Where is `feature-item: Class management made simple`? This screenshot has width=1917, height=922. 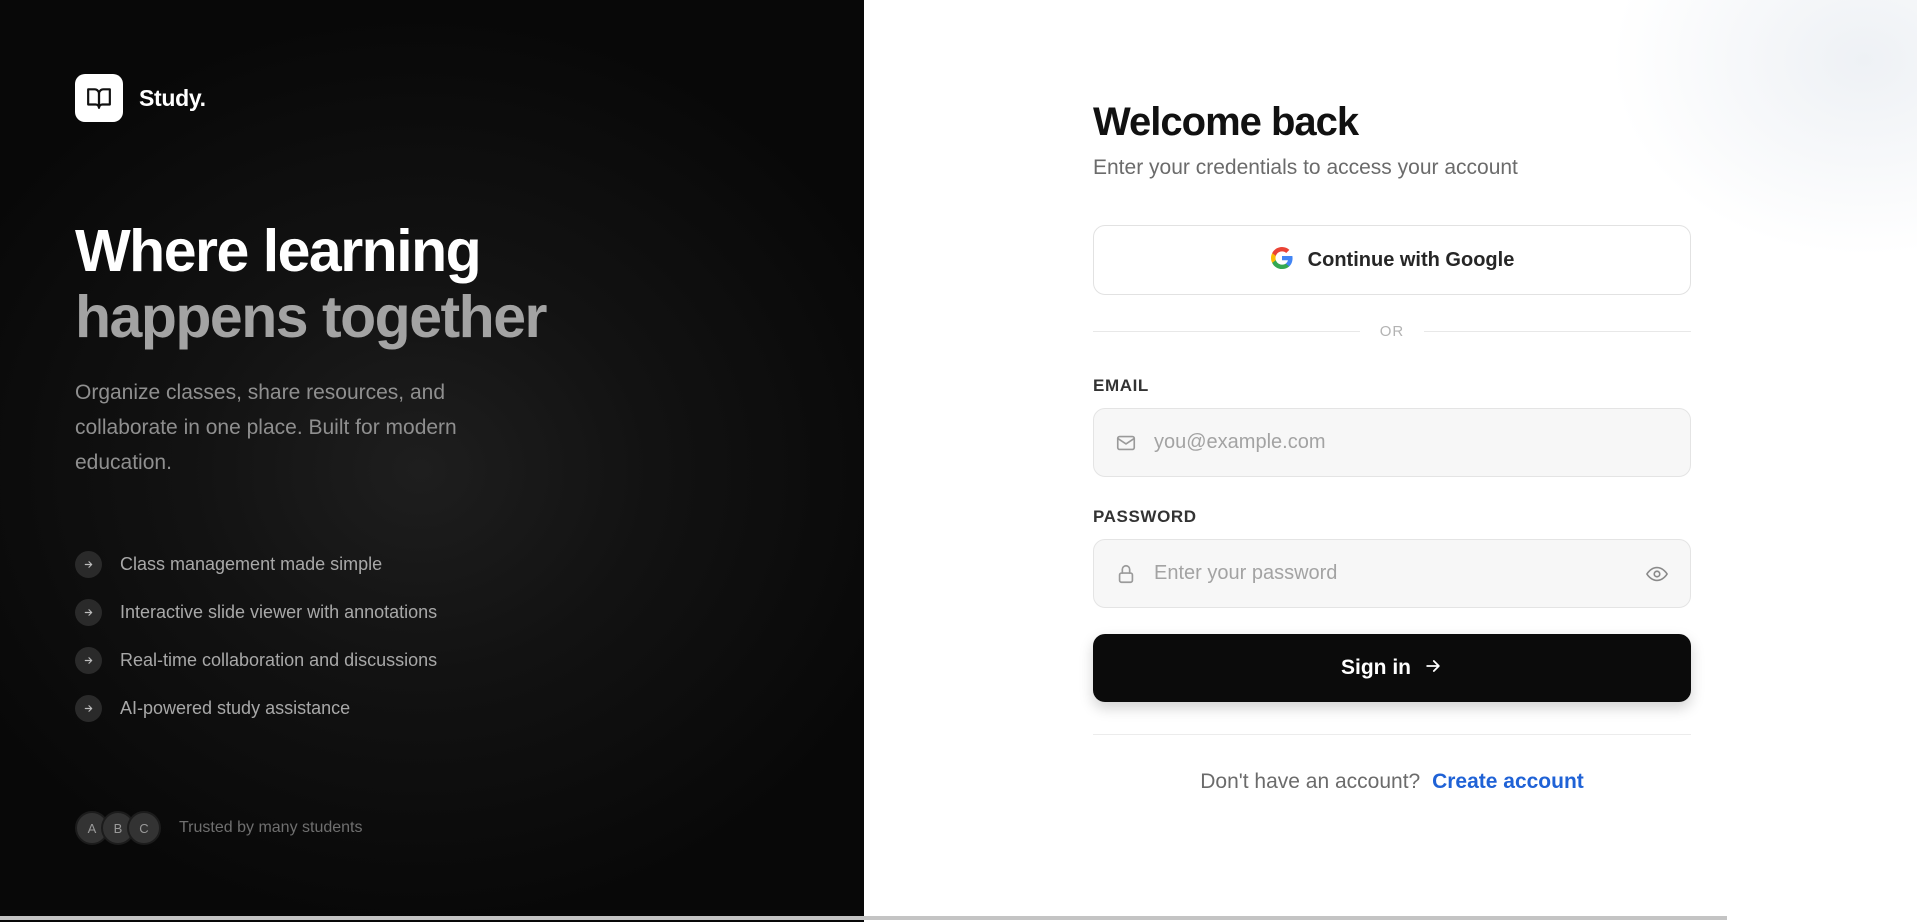 feature-item: Class management made simple is located at coordinates (256, 564).